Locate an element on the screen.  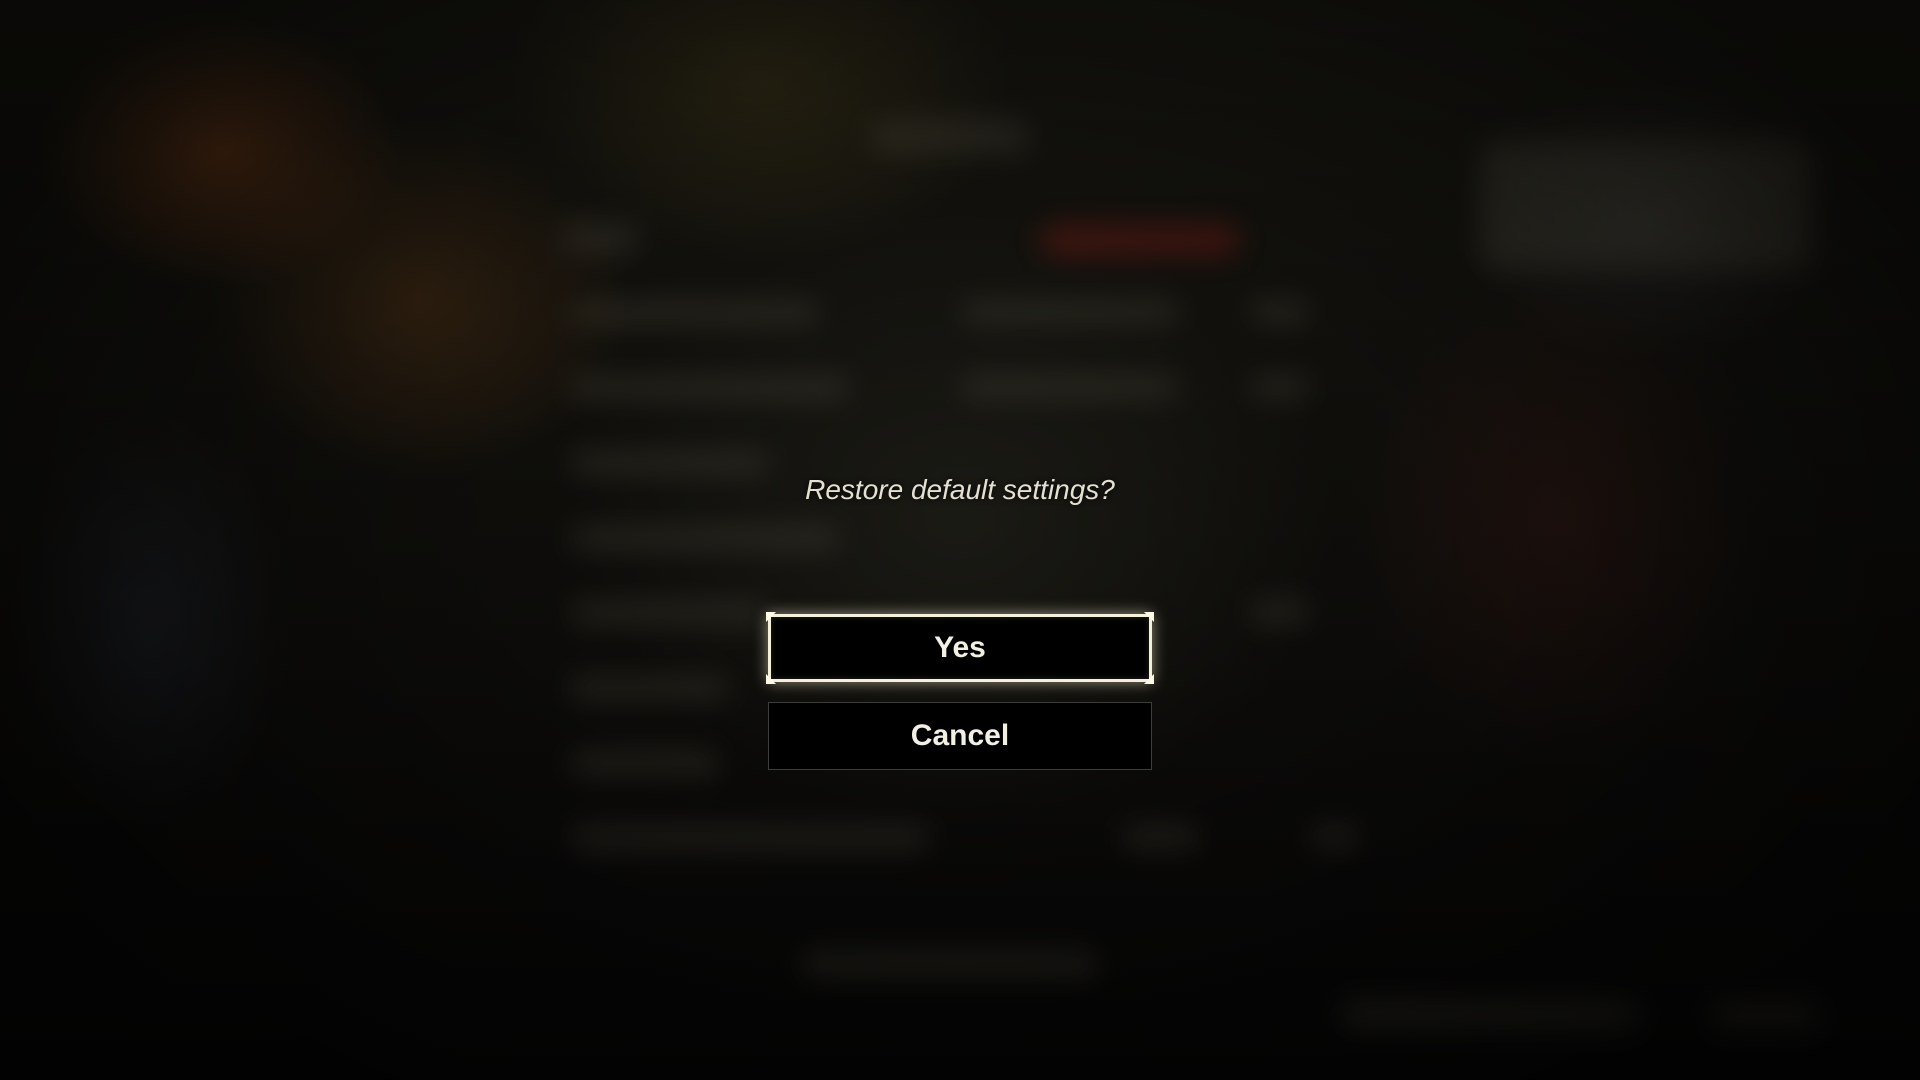
cancel-button-label: Cancel is located at coordinates (960, 735).